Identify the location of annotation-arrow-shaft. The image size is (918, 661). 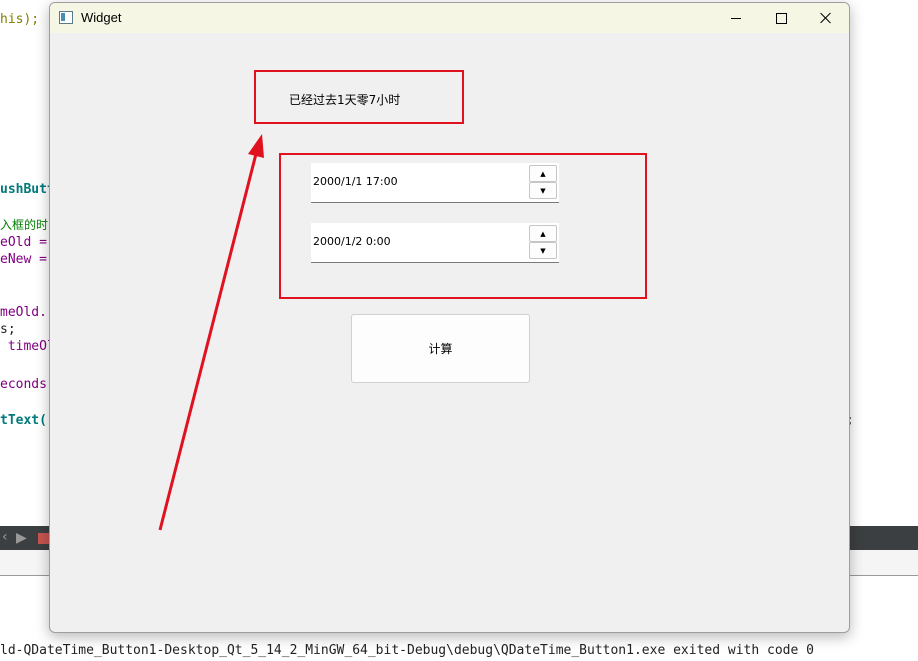
(208, 340).